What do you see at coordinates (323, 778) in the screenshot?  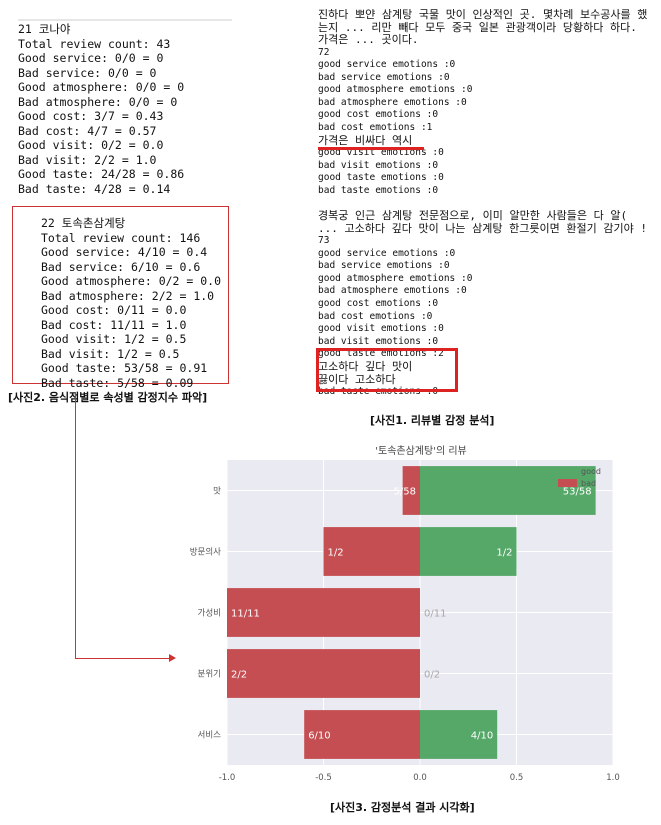 I see `x-tick-label: -0.5` at bounding box center [323, 778].